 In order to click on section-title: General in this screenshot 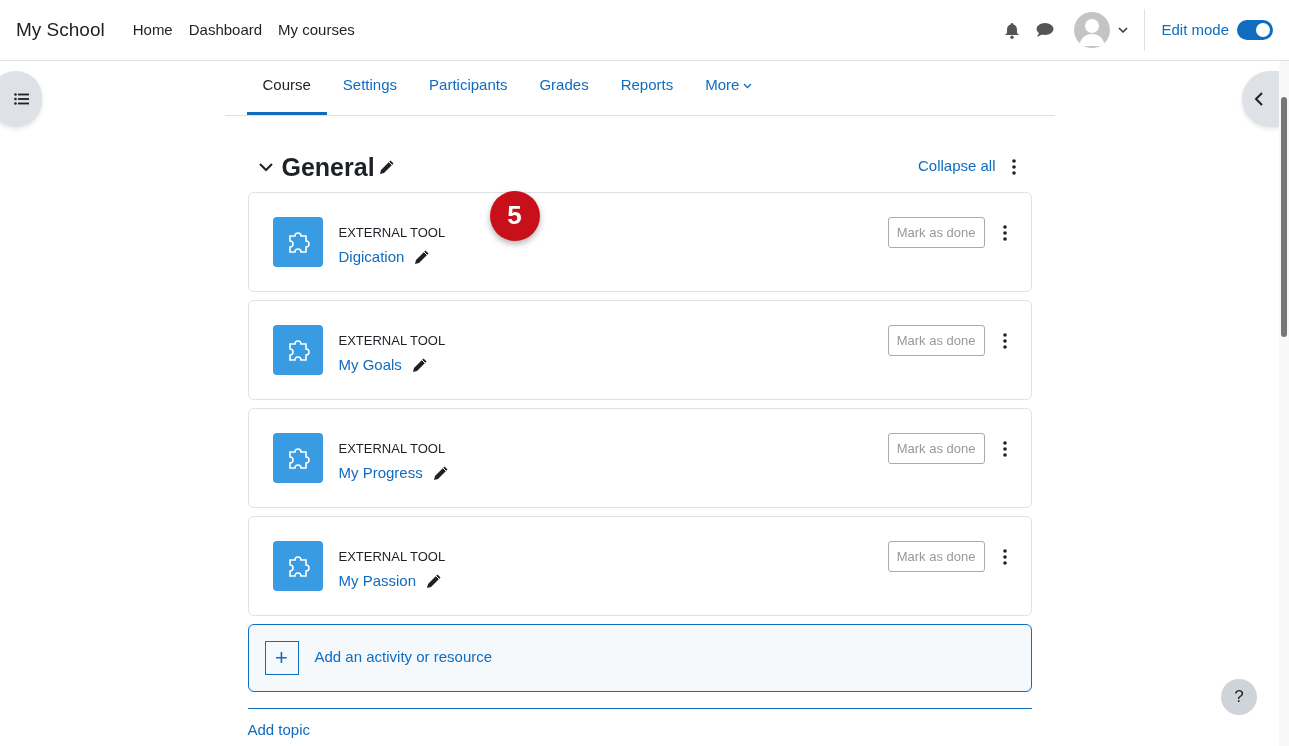, I will do `click(328, 166)`.